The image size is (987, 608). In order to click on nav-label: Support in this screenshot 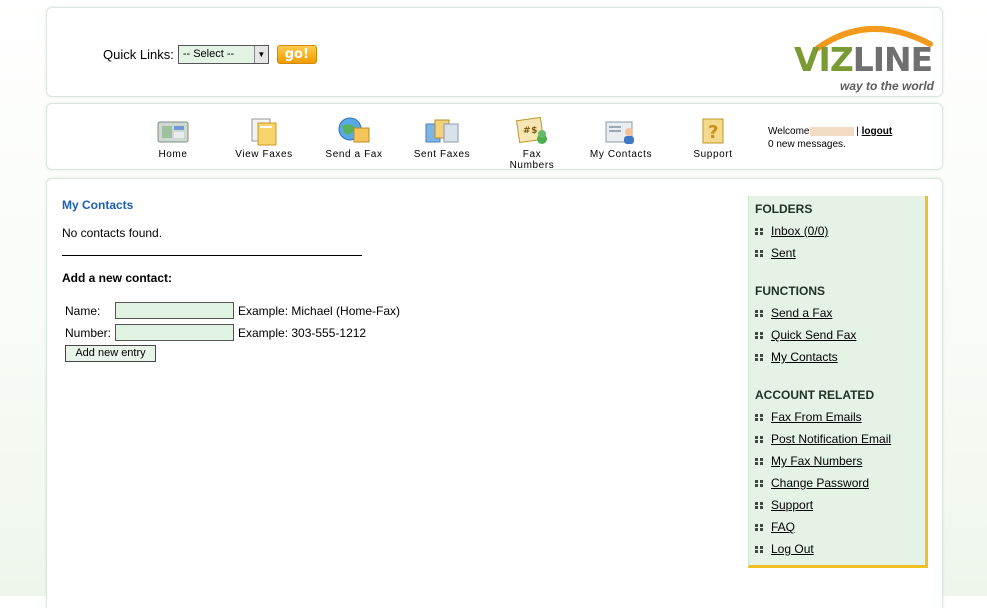, I will do `click(713, 154)`.